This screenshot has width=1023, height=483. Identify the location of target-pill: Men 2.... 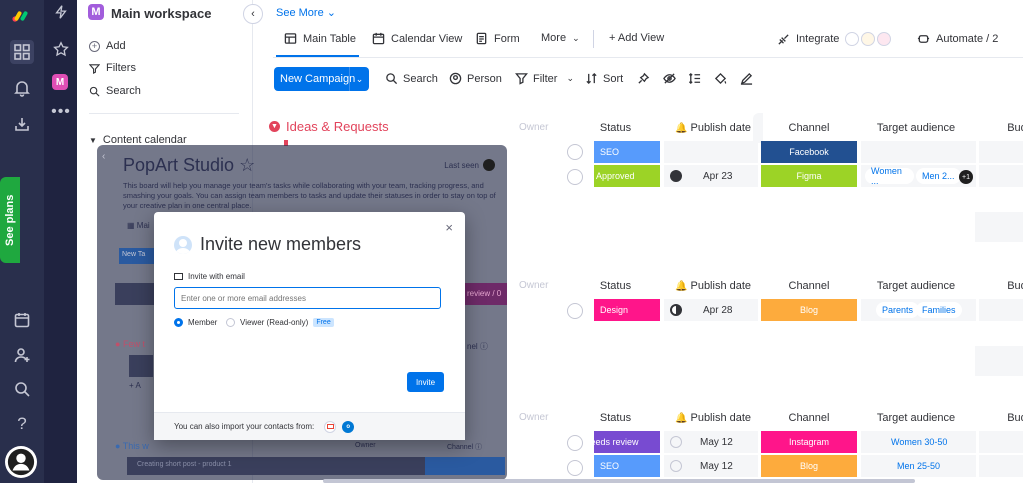
(938, 176).